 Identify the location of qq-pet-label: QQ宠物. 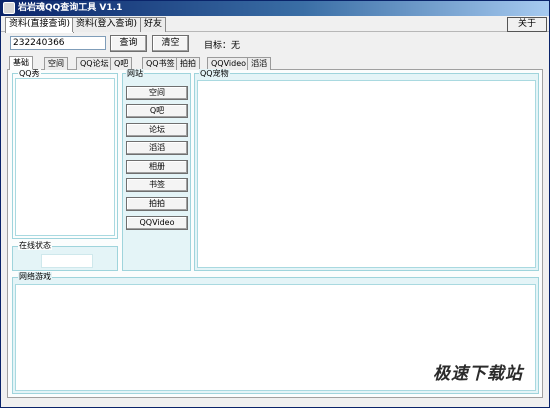
(214, 73).